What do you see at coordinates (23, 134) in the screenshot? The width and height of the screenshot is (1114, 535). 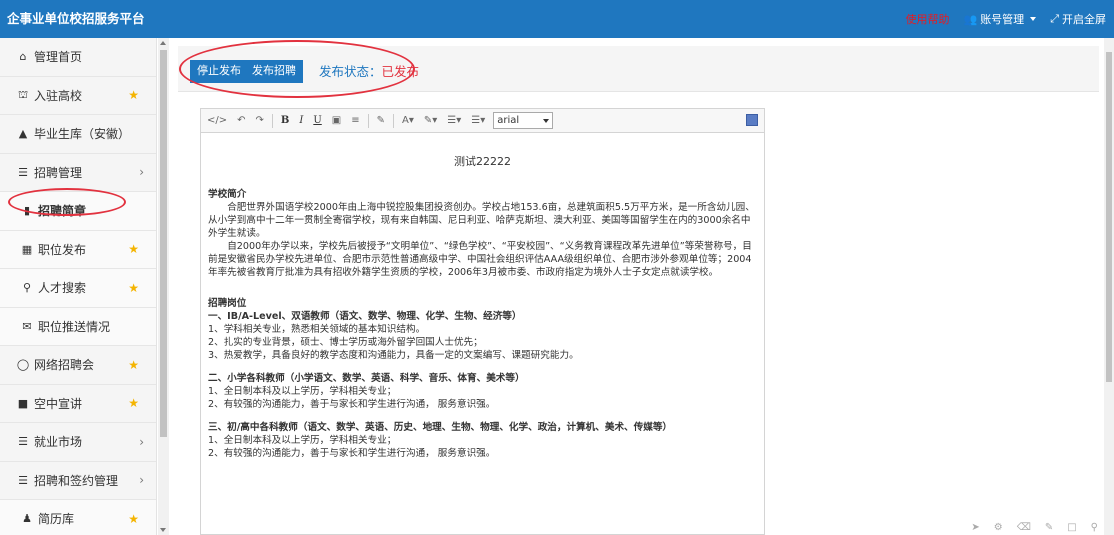 I see `graduation-cap-icon: ▲` at bounding box center [23, 134].